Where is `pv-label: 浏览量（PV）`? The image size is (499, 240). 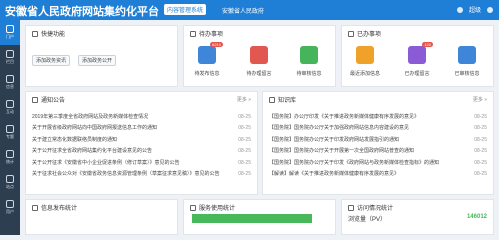 pv-label: 浏览量（PV） is located at coordinates (367, 220).